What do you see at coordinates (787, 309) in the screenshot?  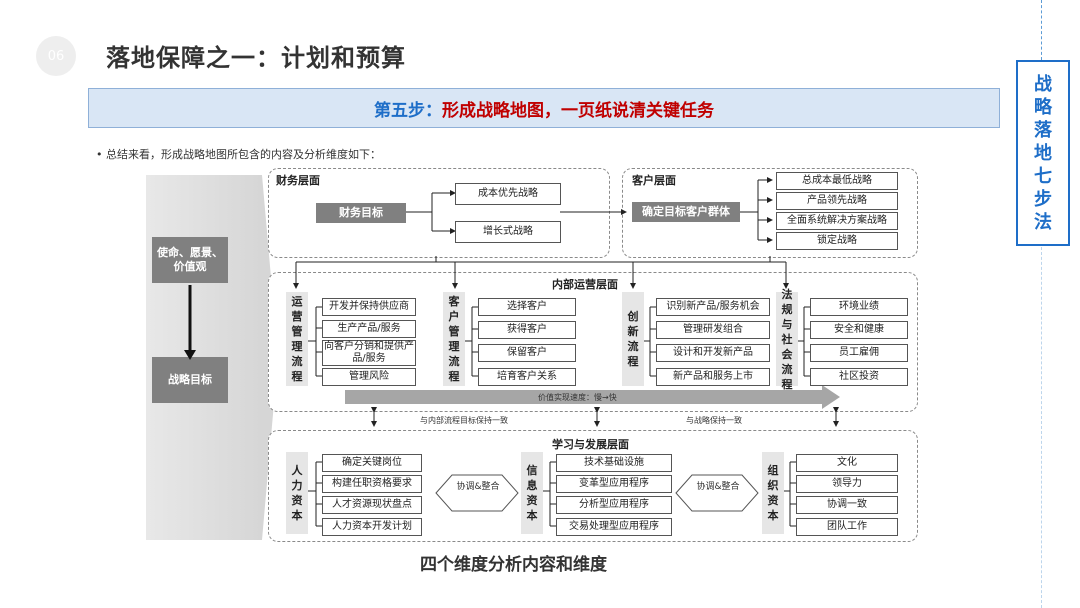 I see `vertical-label-char: 规` at bounding box center [787, 309].